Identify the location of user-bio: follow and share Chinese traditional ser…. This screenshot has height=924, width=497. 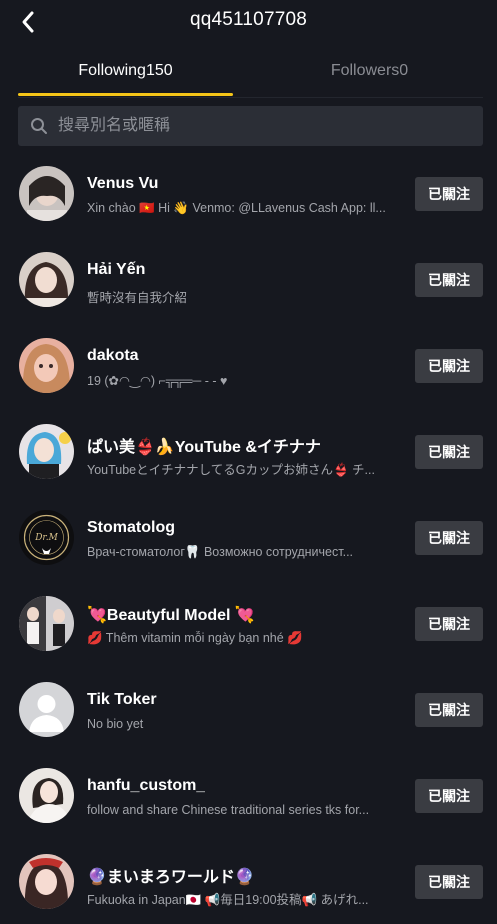
(228, 810).